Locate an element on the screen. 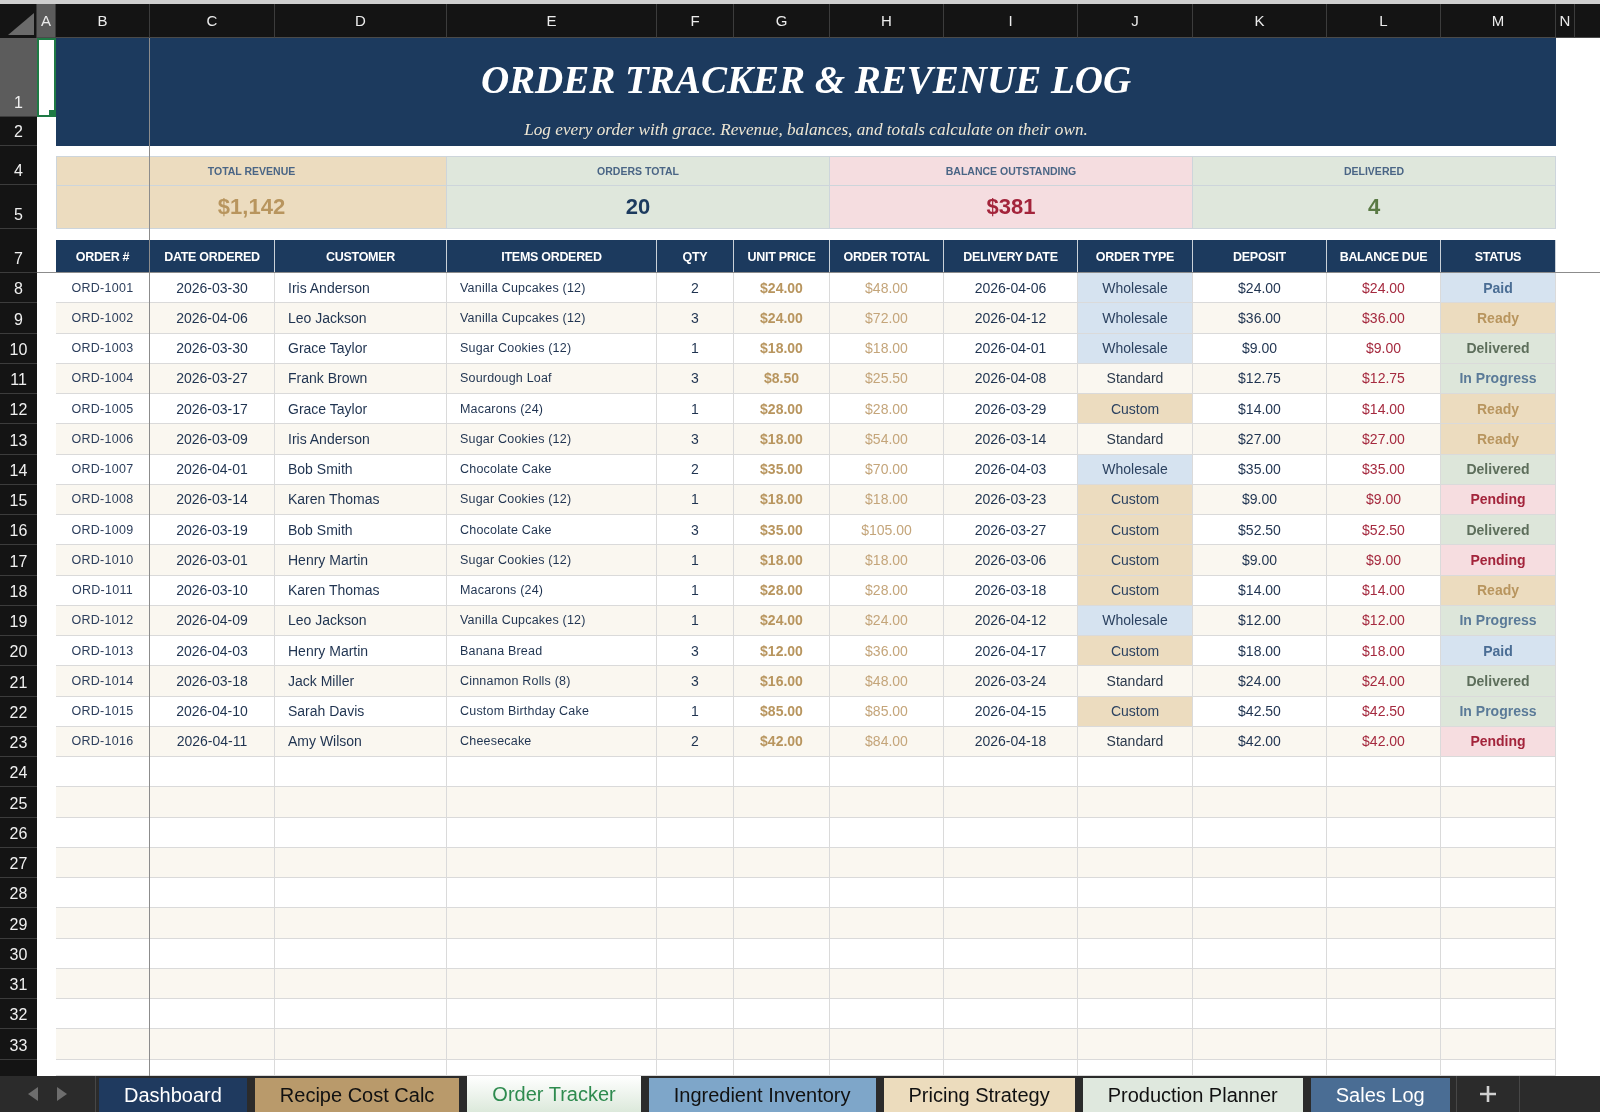 The image size is (1600, 1112). table-cell: $52.50 is located at coordinates (1384, 530).